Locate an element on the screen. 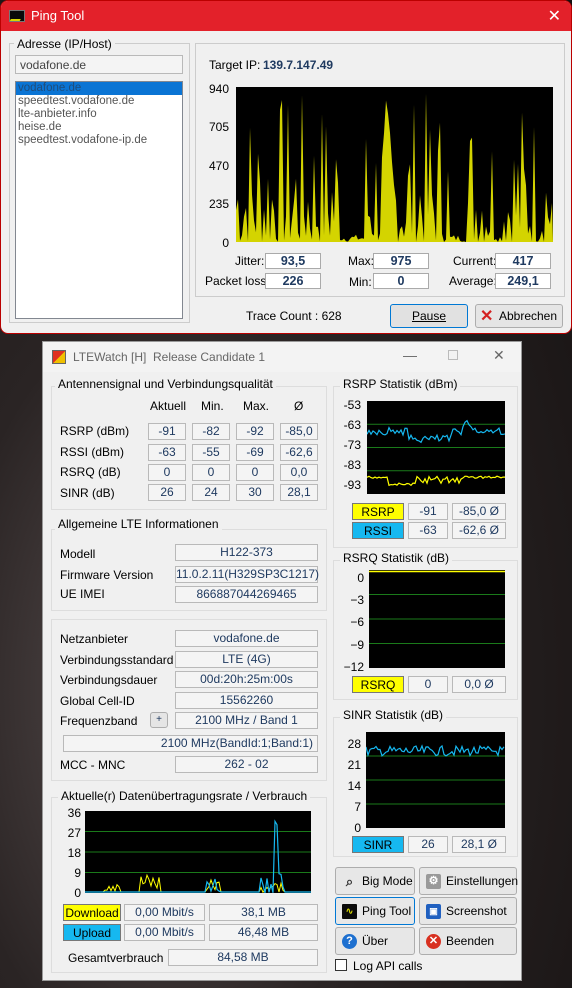  rssi-tag: RSSI is located at coordinates (378, 530).